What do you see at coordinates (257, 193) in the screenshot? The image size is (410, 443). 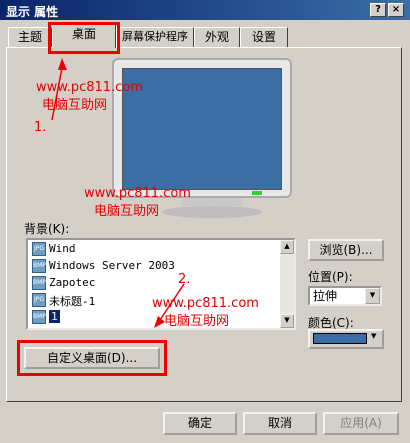 I see `monitor-power-led` at bounding box center [257, 193].